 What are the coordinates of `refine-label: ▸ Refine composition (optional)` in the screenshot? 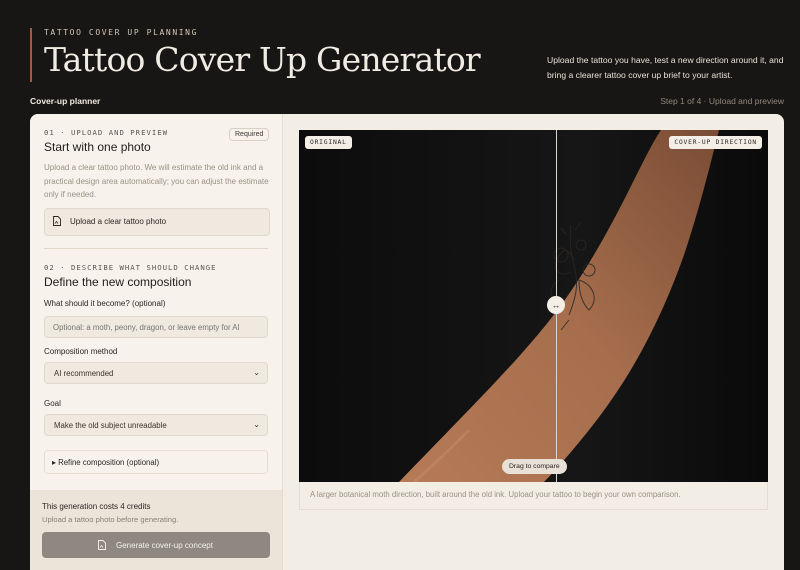 It's located at (106, 462).